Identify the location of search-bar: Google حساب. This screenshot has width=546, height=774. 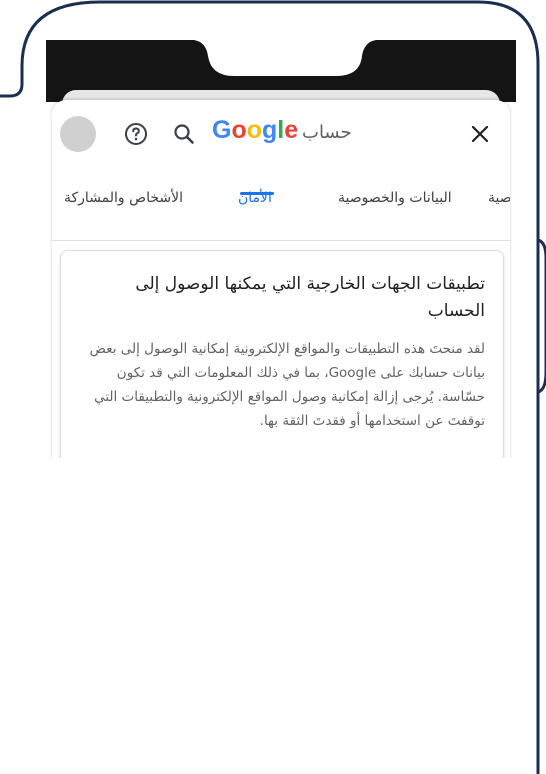
(281, 135).